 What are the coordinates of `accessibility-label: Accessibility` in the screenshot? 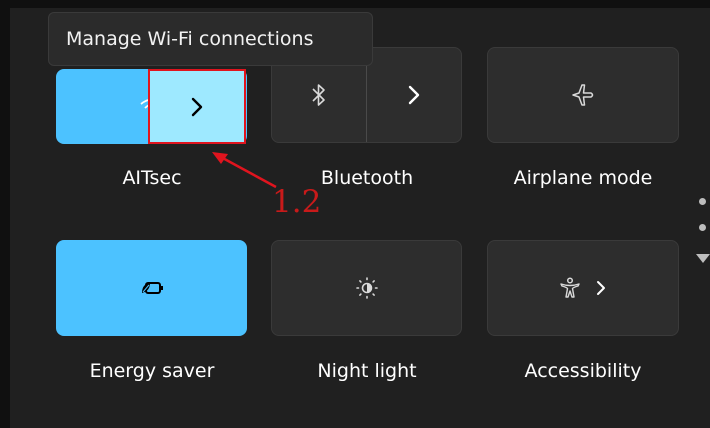 It's located at (583, 371).